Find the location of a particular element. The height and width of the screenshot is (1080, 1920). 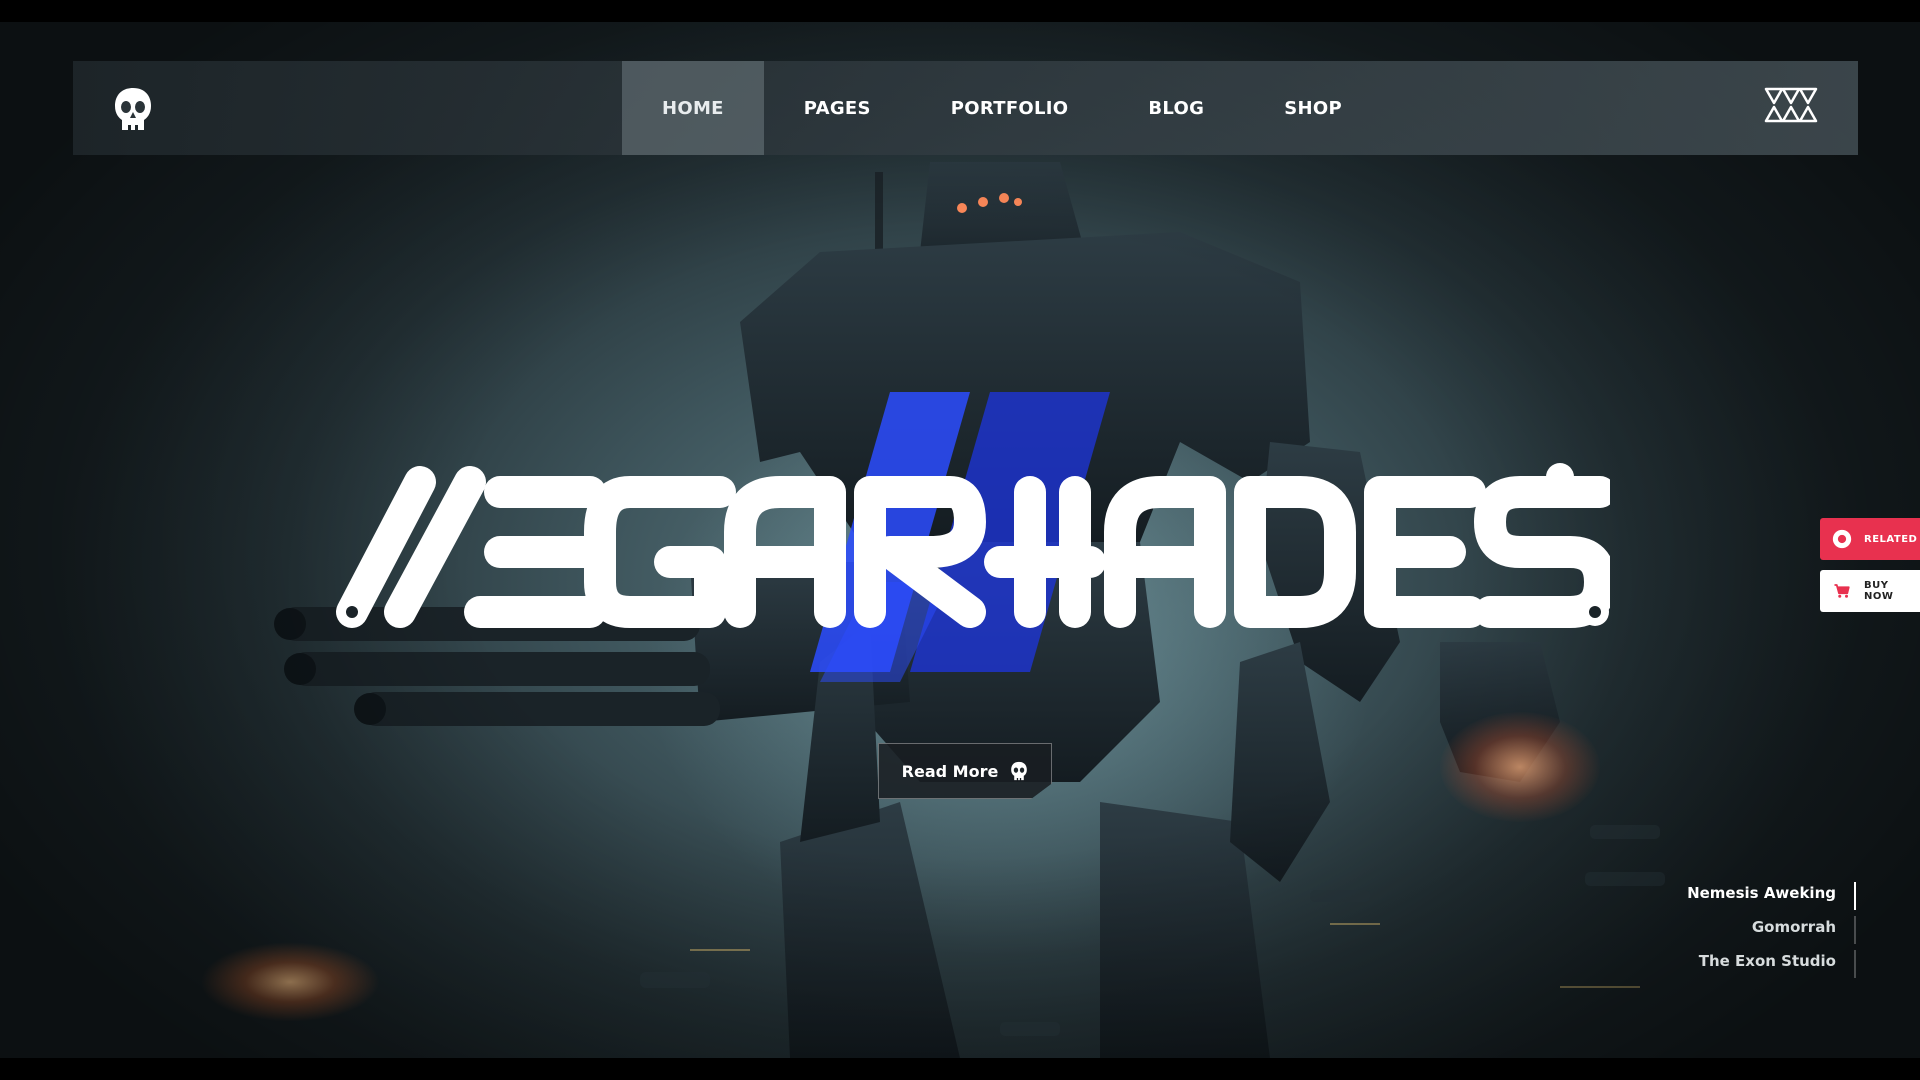

buy-now-tab: BUY NOW is located at coordinates (1870, 591).